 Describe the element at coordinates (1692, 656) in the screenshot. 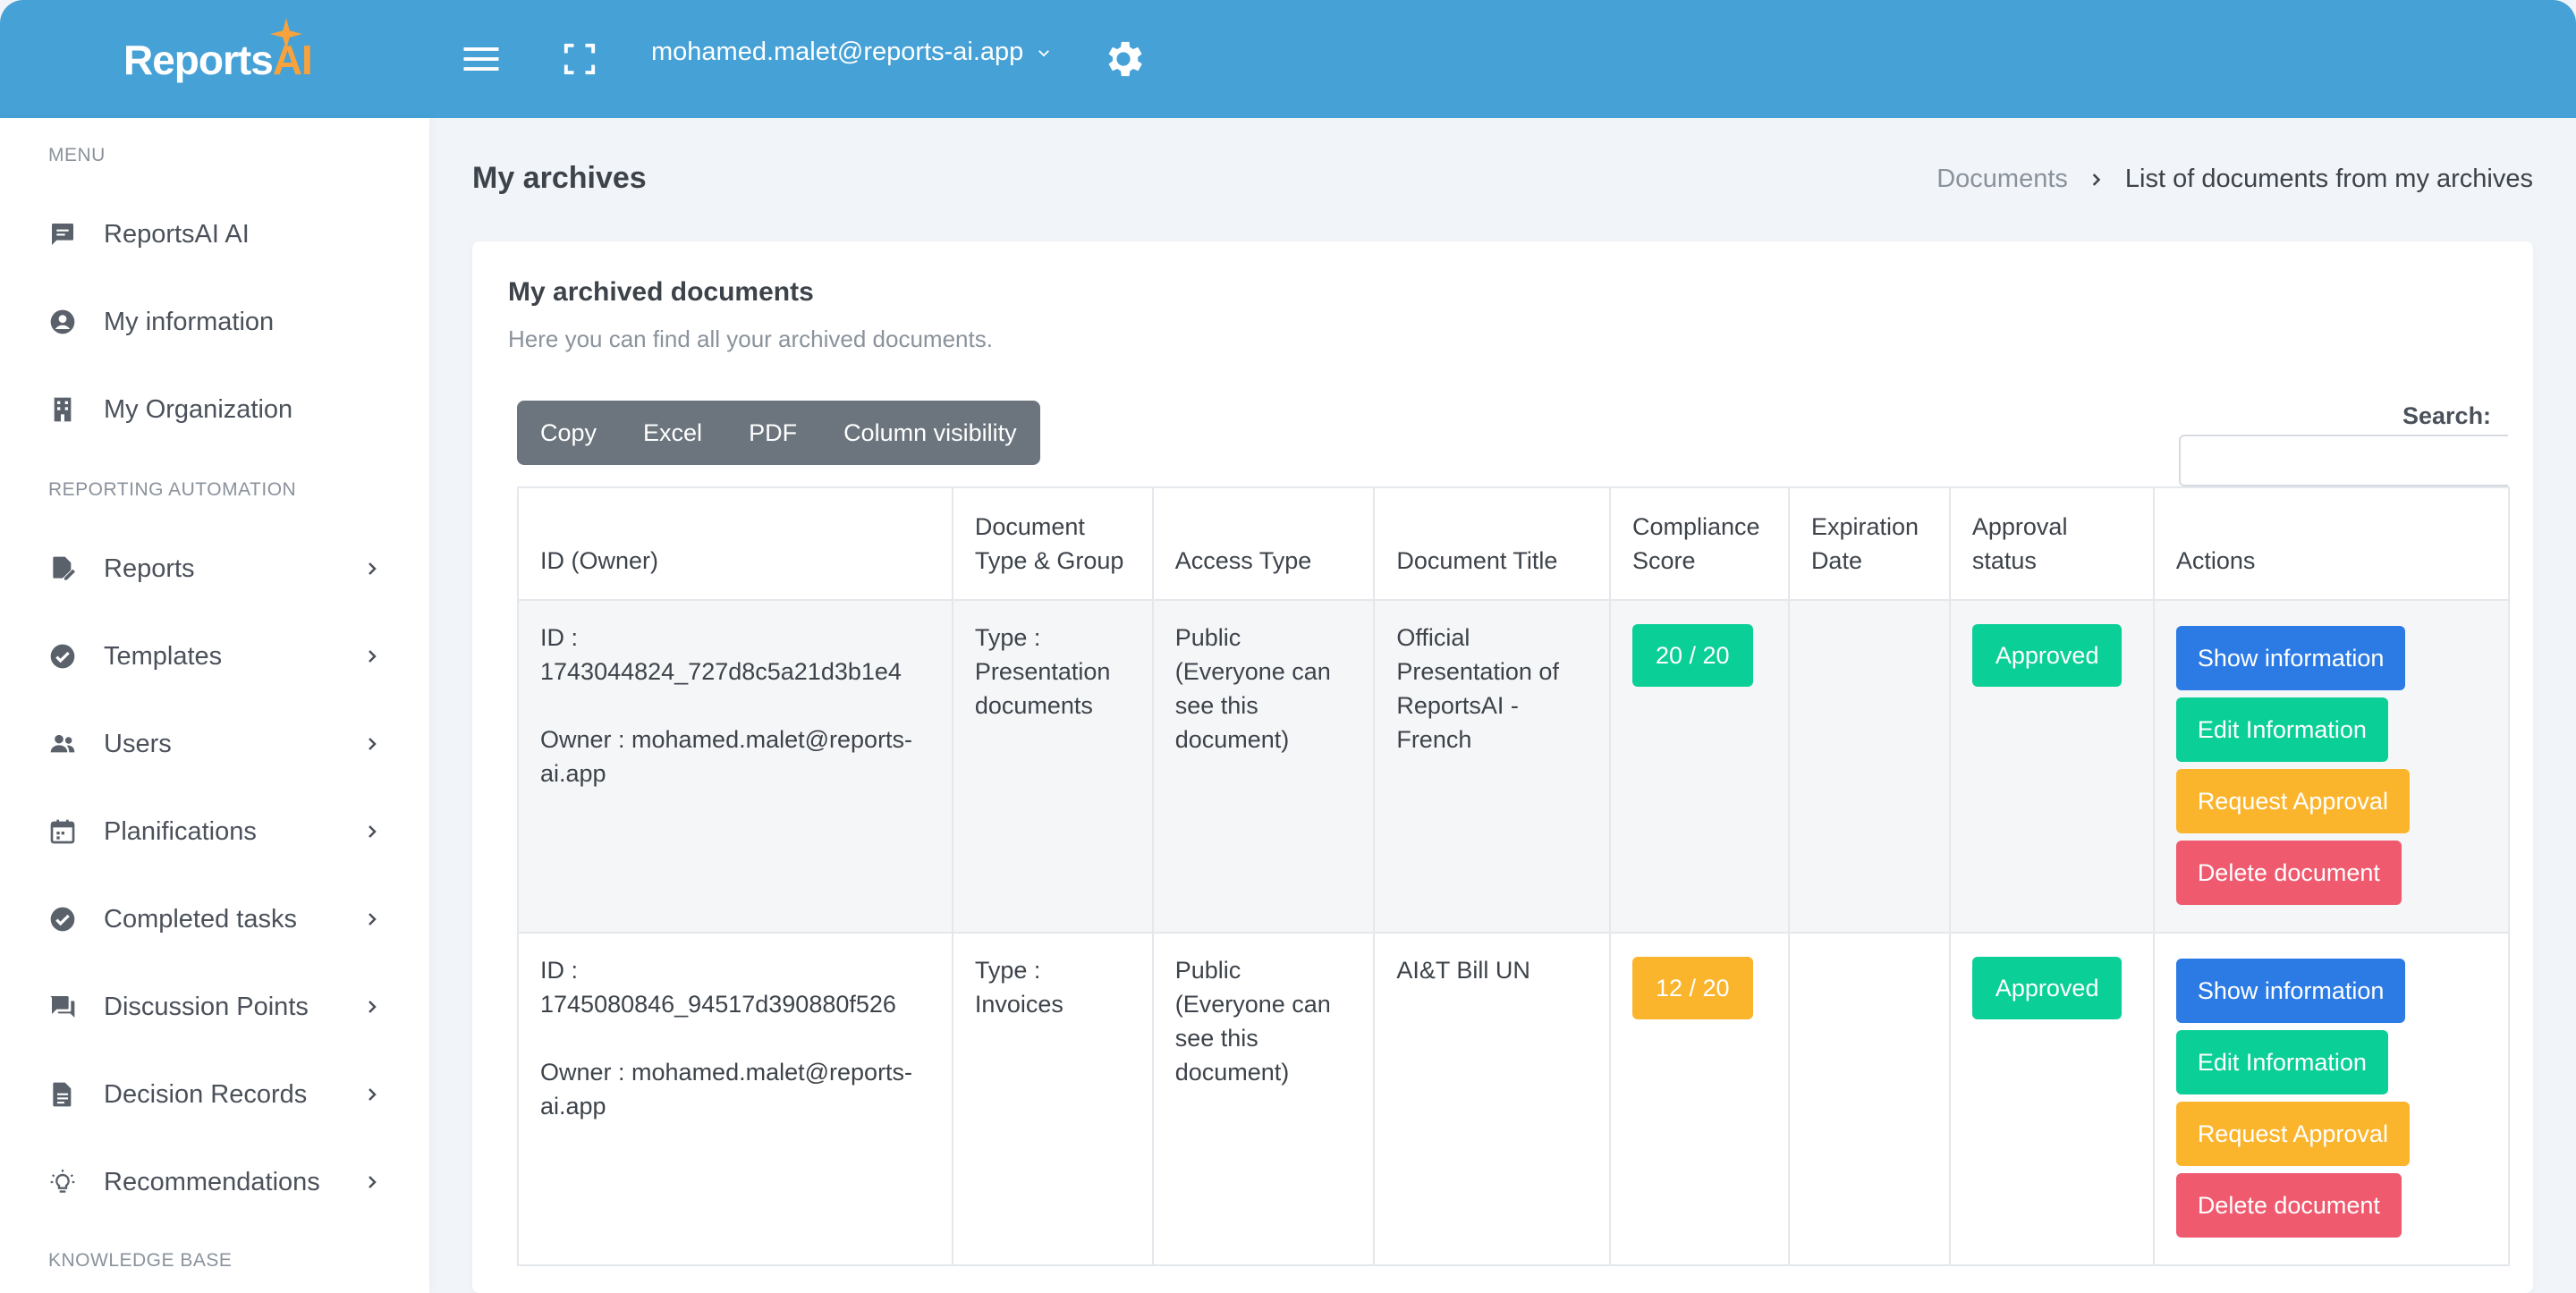

I see `compliance-score-badge: 20 / 20` at that location.